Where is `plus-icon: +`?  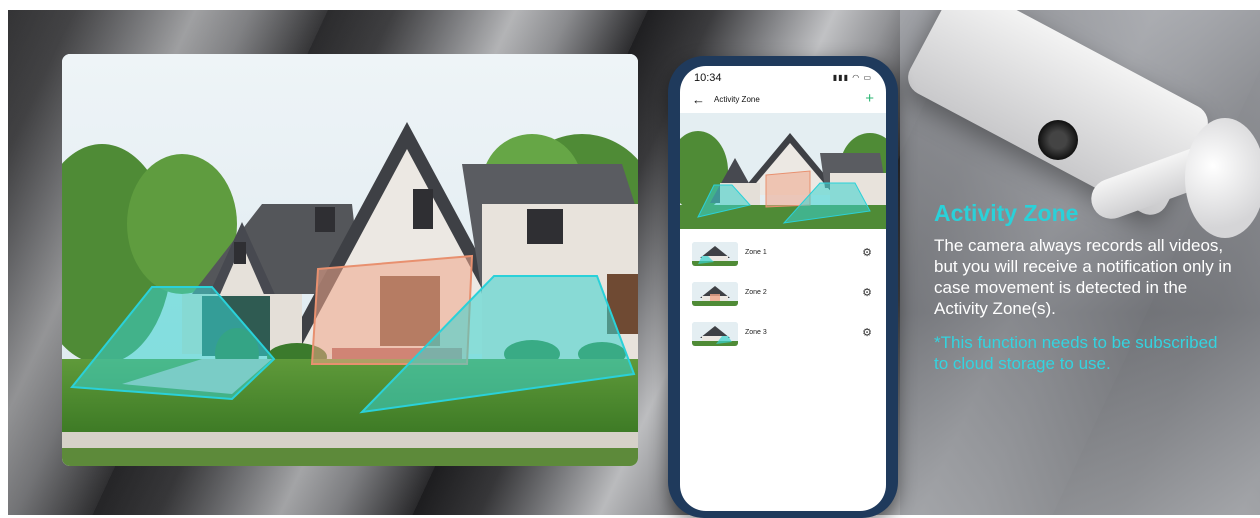 plus-icon: + is located at coordinates (869, 98).